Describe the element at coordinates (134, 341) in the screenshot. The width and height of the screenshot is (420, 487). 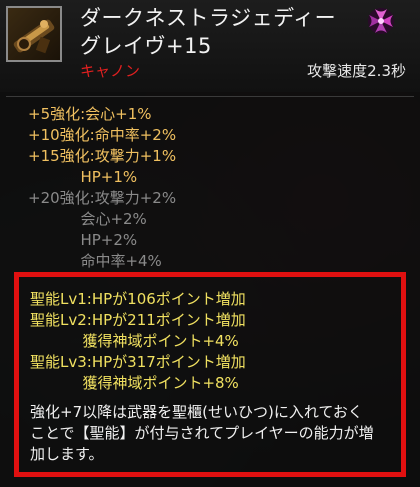
I see `holy-ability-row: 獲得神域ポイント+4%` at that location.